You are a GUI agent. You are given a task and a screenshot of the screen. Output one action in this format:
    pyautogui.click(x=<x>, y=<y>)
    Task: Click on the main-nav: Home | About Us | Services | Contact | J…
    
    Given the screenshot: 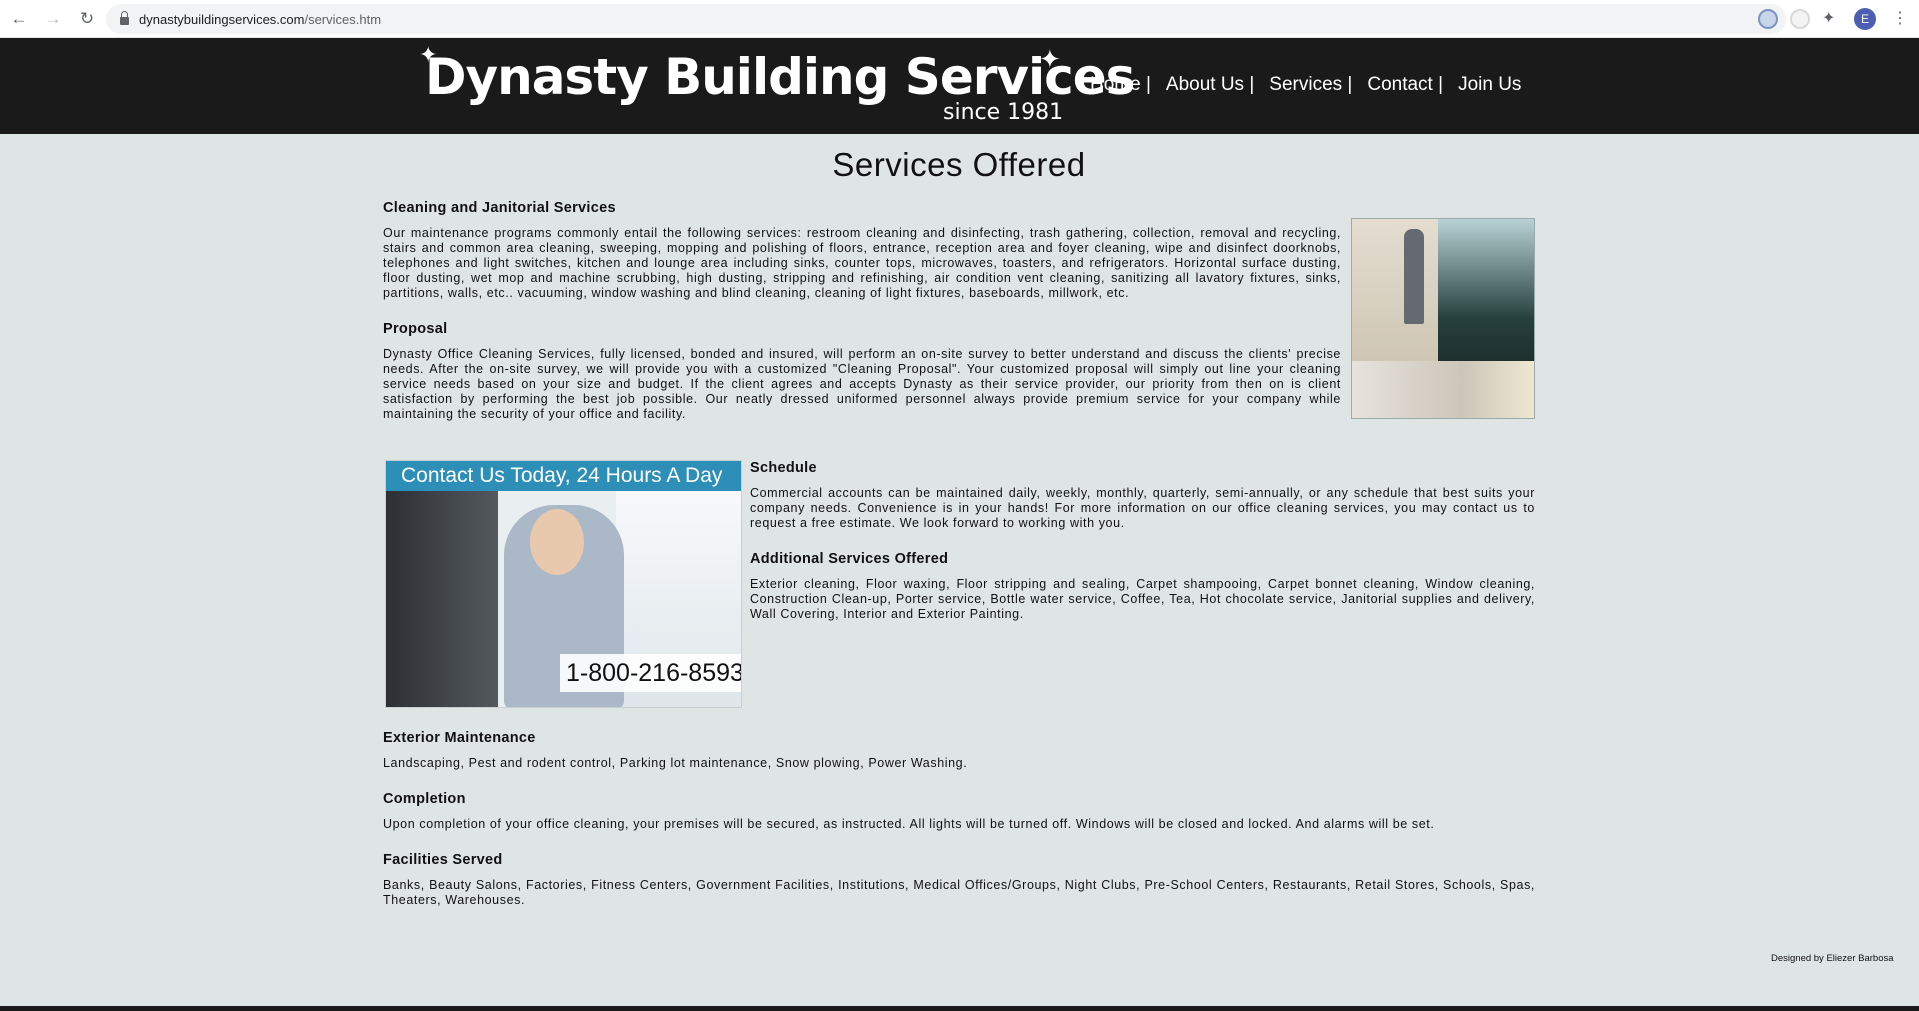 What is the action you would take?
    pyautogui.click(x=1313, y=85)
    